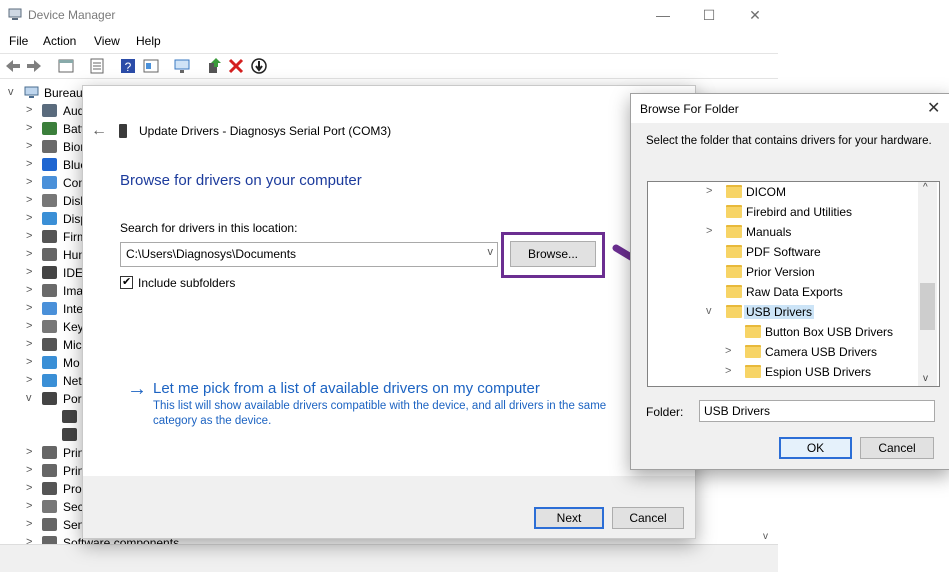 Image resolution: width=949 pixels, height=572 pixels. I want to click on help-icon: ?, so click(128, 66).